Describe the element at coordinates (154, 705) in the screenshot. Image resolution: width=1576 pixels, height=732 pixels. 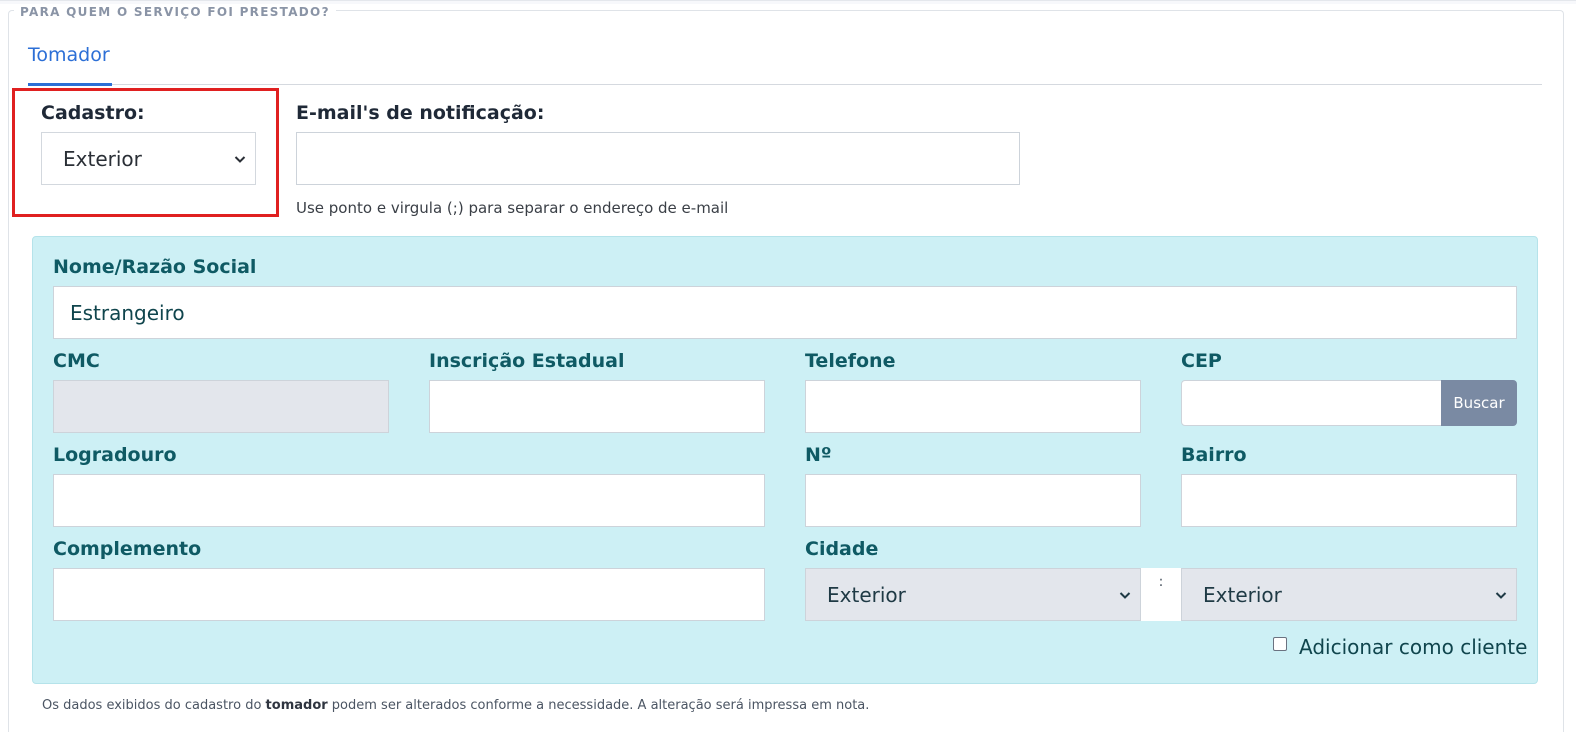
I see `footnote-before: Os dados exibidos do cadastro do` at that location.